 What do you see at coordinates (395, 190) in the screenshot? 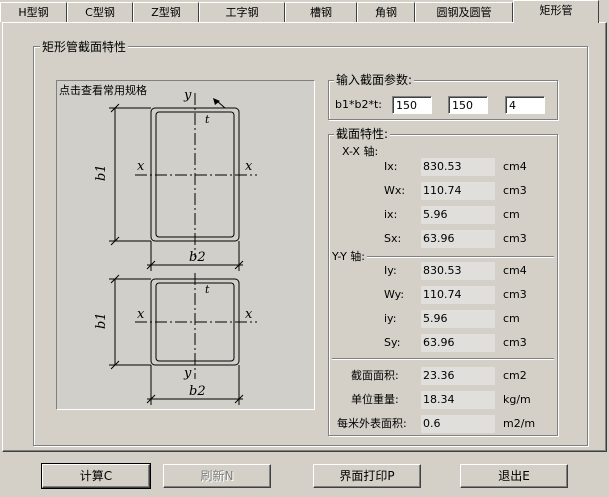
I see `wx-label: Wx:` at bounding box center [395, 190].